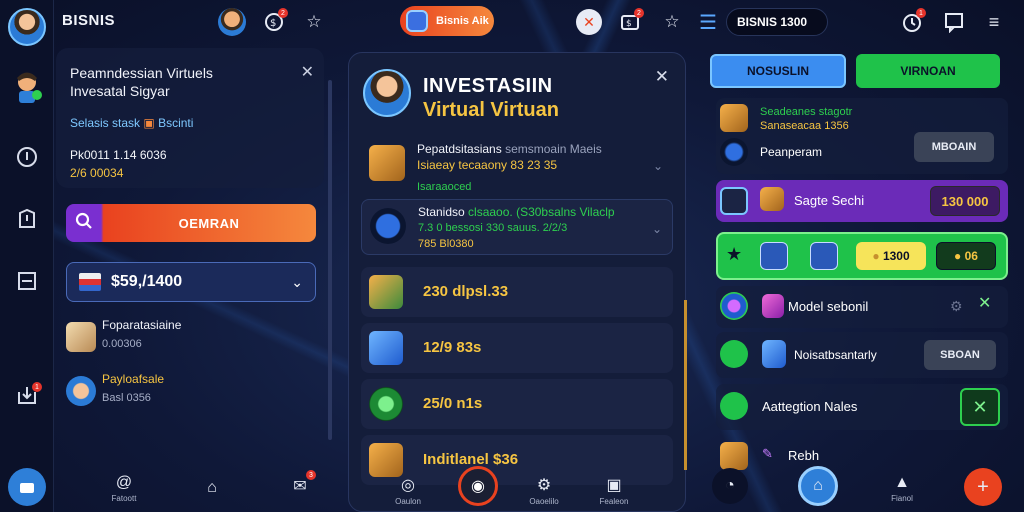  What do you see at coordinates (896, 256) in the screenshot?
I see `coin-value-text: 1300` at bounding box center [896, 256].